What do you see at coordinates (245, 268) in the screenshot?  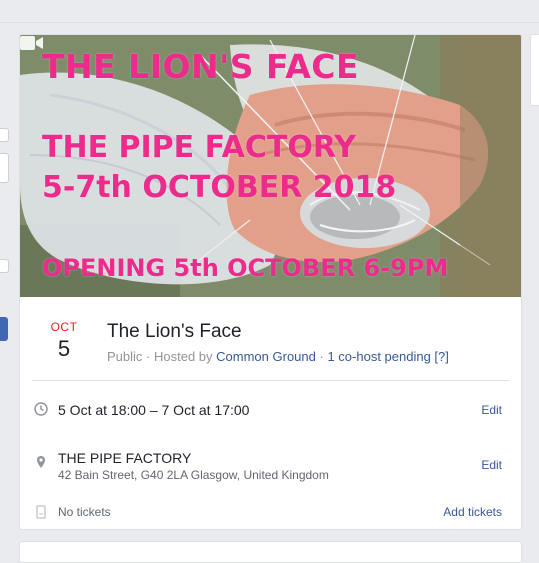 I see `cover-opening-line: OPENING 5th OCTOBER 6-9PM` at bounding box center [245, 268].